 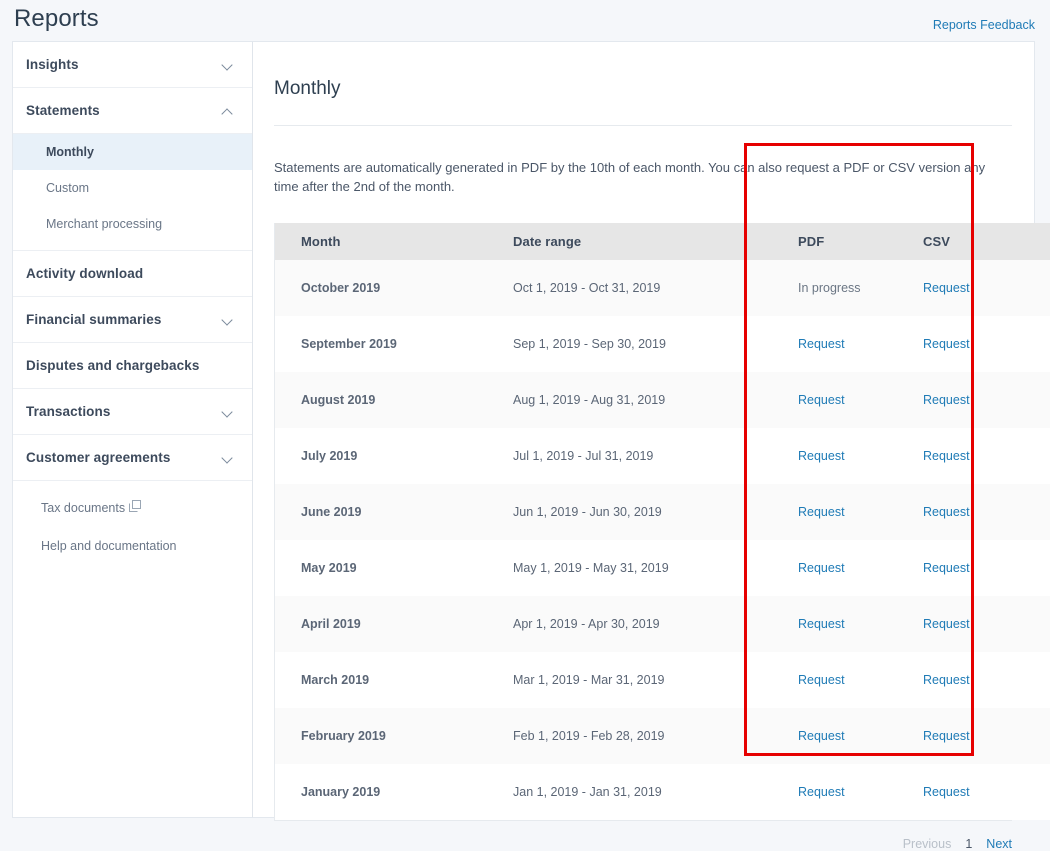 I want to click on sidebar-item-monthly: Monthly, so click(x=132, y=152).